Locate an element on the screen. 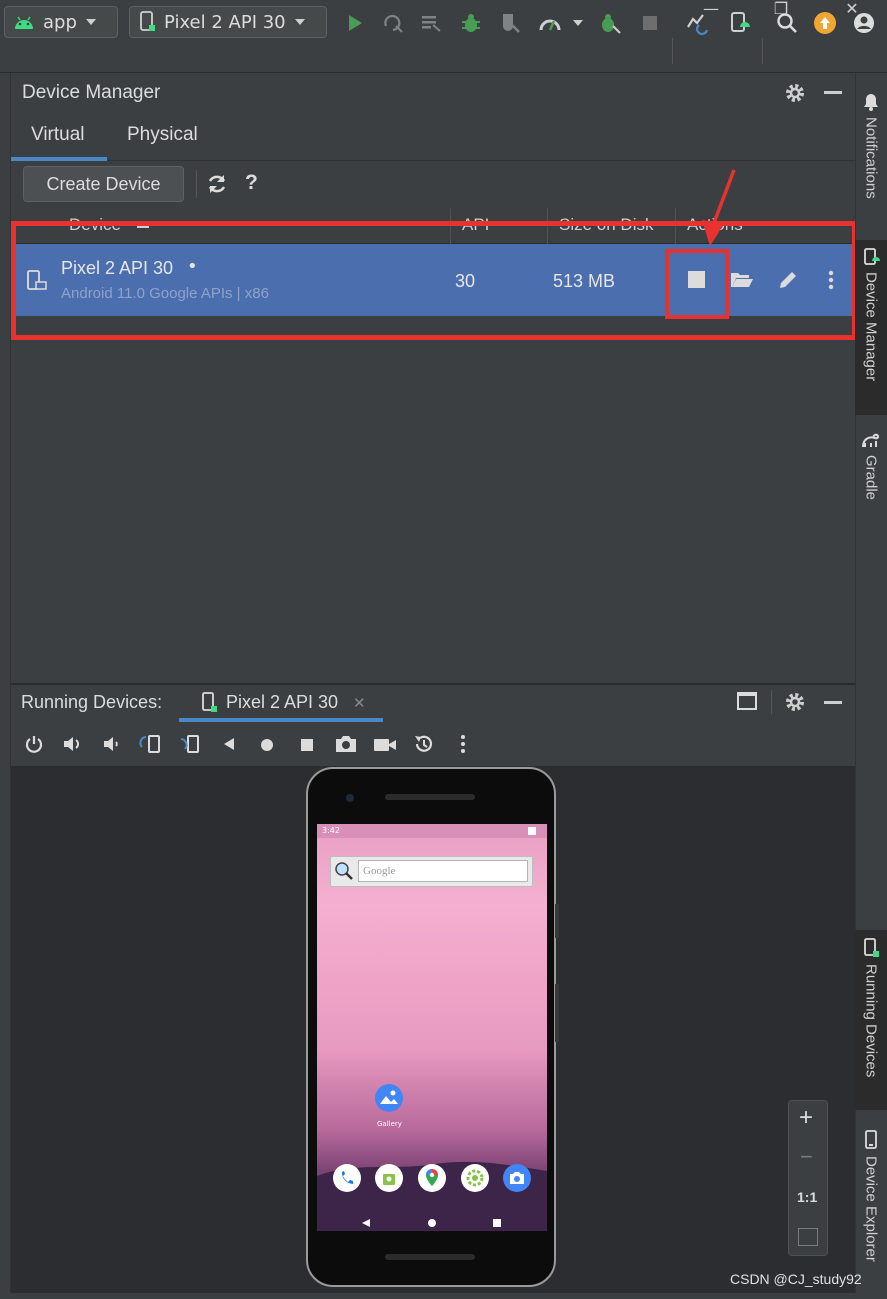 The height and width of the screenshot is (1299, 887). gallery-icon is located at coordinates (389, 1100).